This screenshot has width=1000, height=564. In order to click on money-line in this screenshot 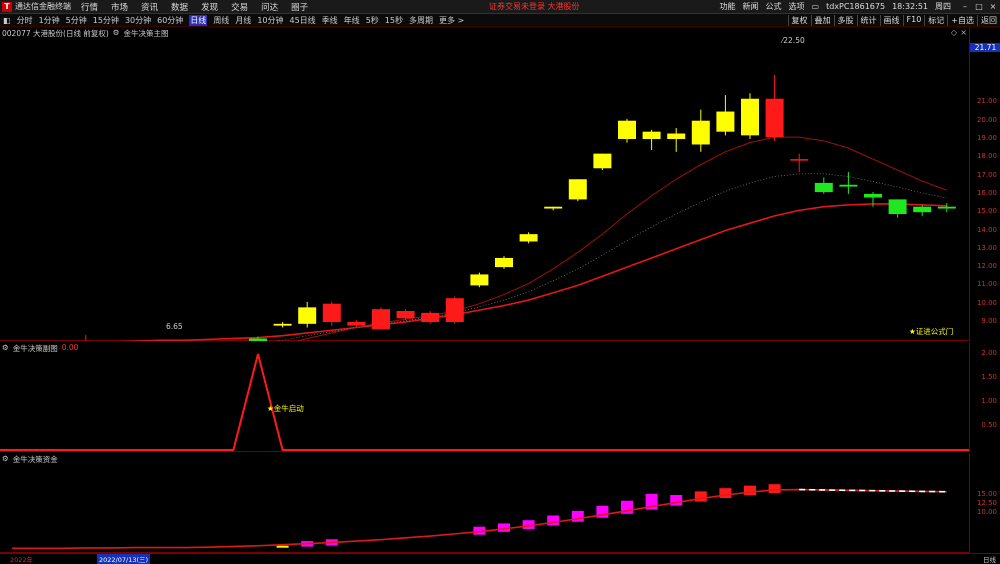, I will do `click(479, 519)`.